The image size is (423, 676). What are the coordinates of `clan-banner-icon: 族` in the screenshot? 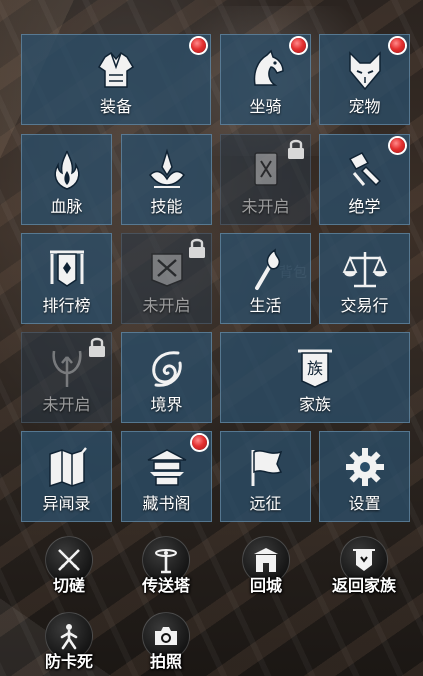 It's located at (315, 368).